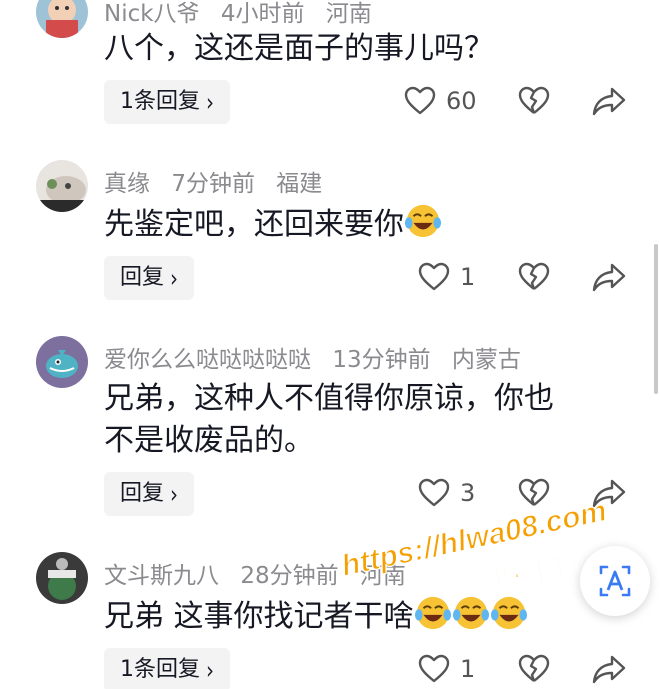 The image size is (660, 689). I want to click on username: 真缘, so click(127, 184).